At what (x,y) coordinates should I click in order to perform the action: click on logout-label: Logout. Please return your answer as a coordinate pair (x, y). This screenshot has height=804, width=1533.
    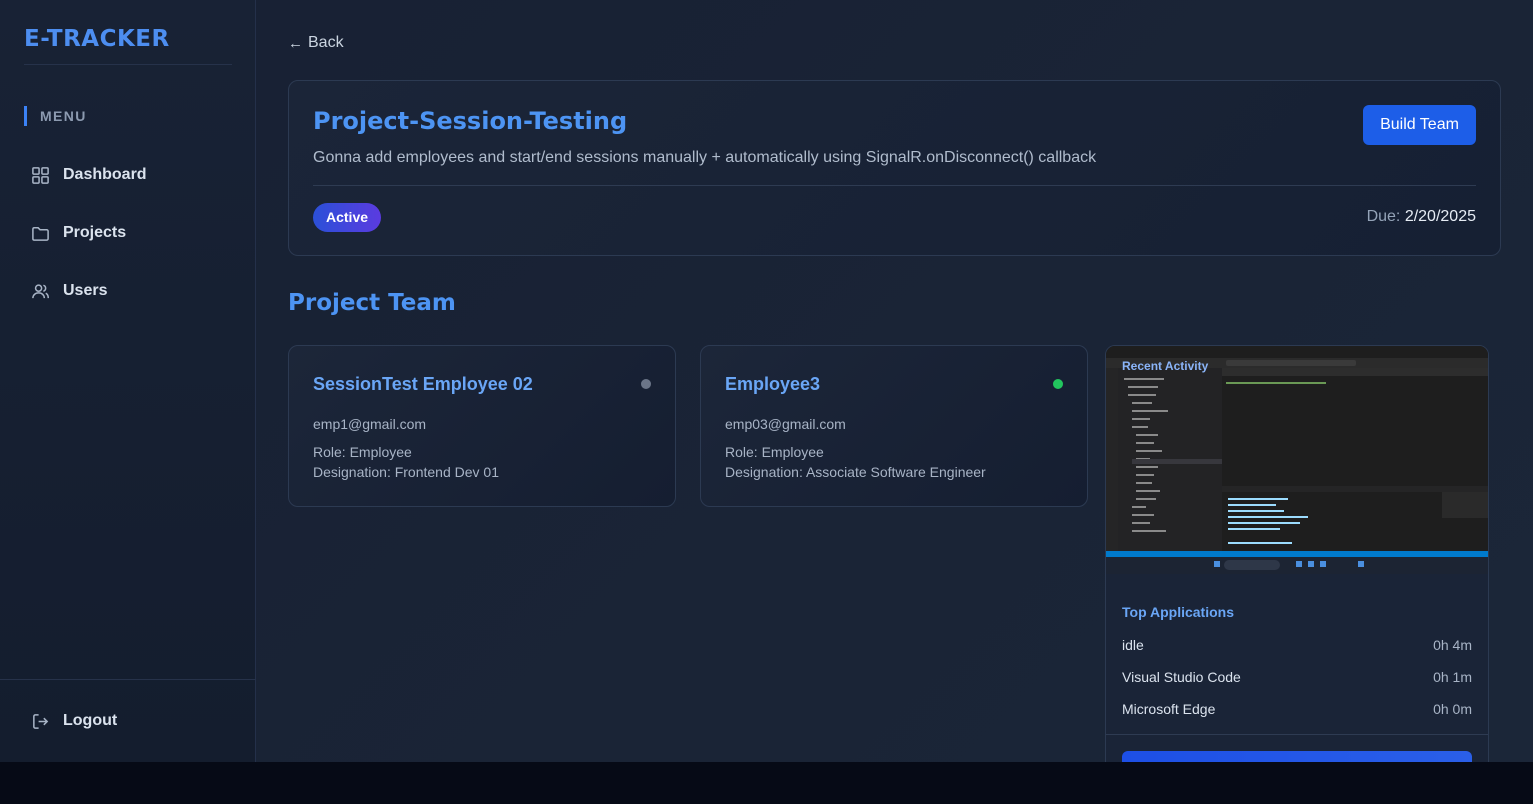
    Looking at the image, I should click on (90, 720).